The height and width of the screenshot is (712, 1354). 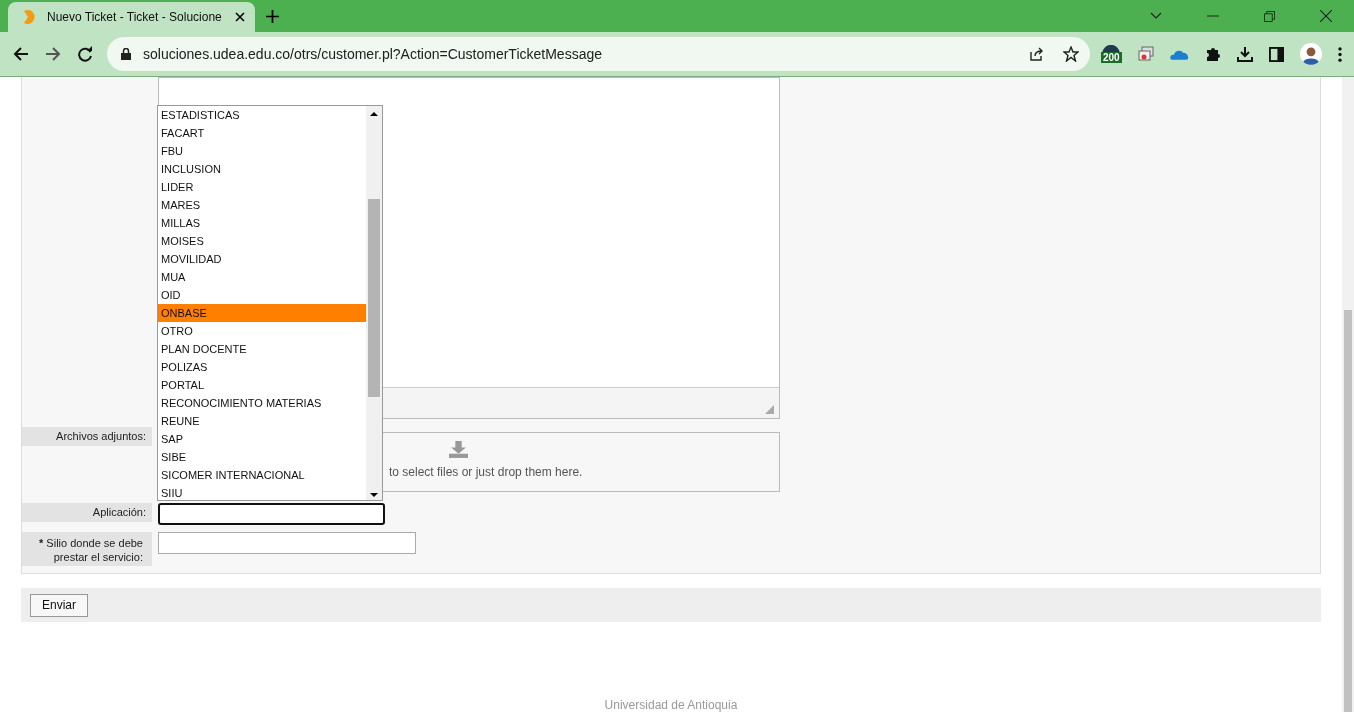 What do you see at coordinates (262, 187) in the screenshot?
I see `dropdown-option: LIDER` at bounding box center [262, 187].